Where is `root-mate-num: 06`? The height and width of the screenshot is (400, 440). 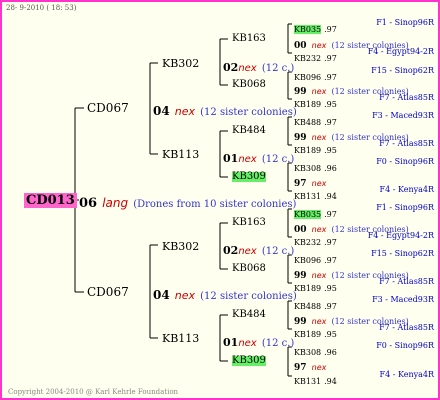 root-mate-num: 06 is located at coordinates (88, 203).